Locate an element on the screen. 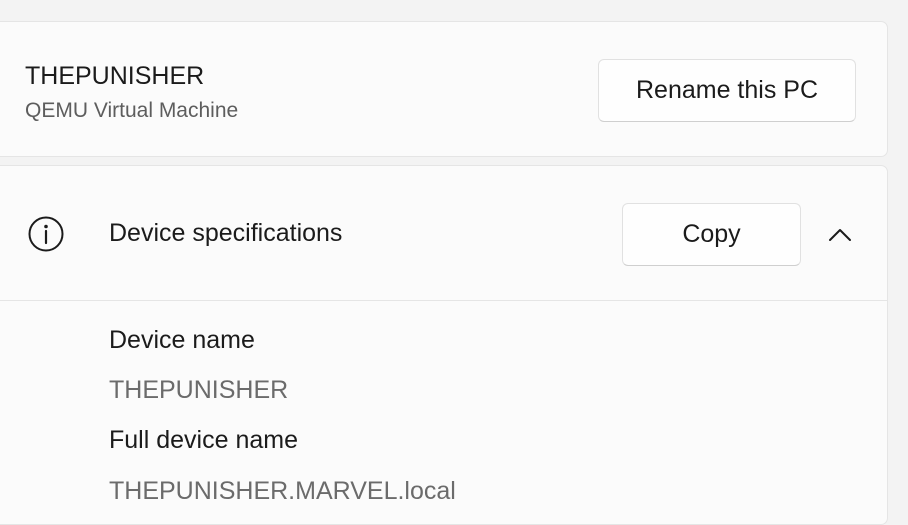 The height and width of the screenshot is (525, 908). device-model: QEMU Virtual Machine is located at coordinates (132, 110).